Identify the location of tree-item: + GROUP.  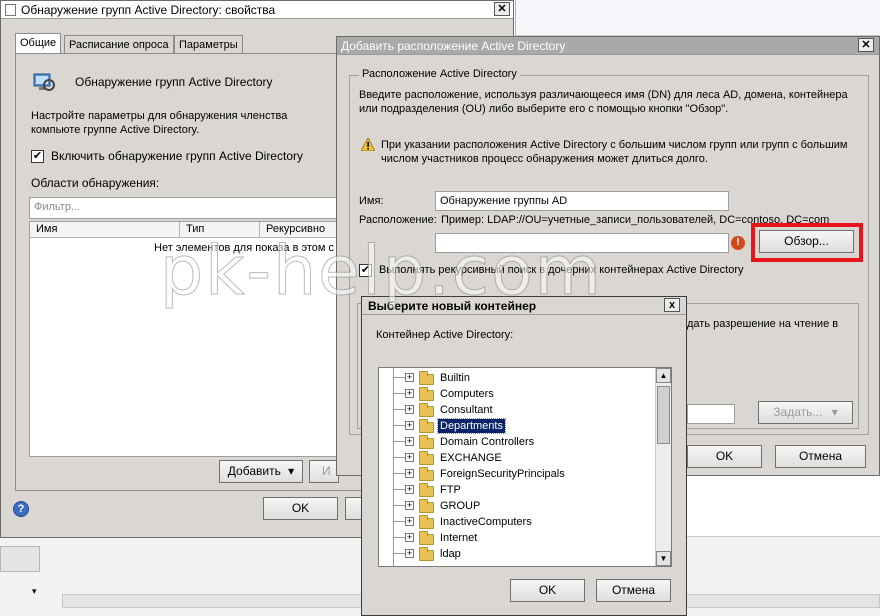
(517, 506).